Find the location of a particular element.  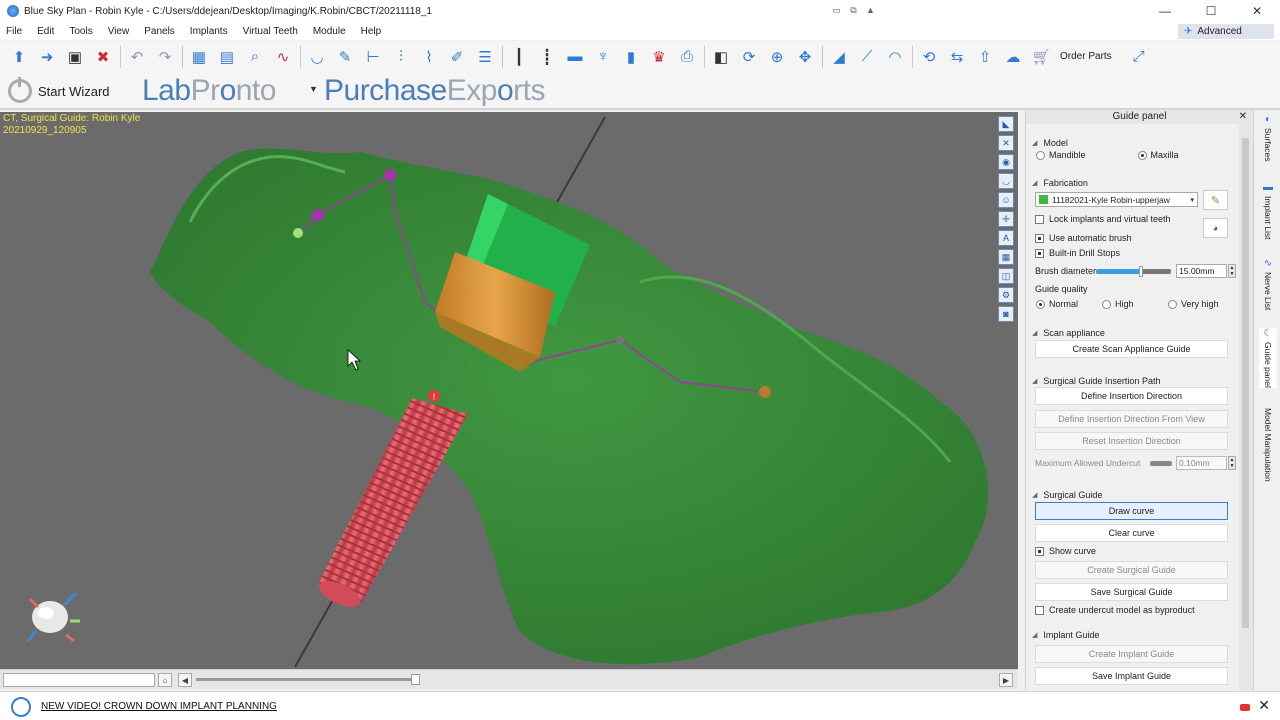

spin-icon: ▲ ▼ is located at coordinates (1232, 271).